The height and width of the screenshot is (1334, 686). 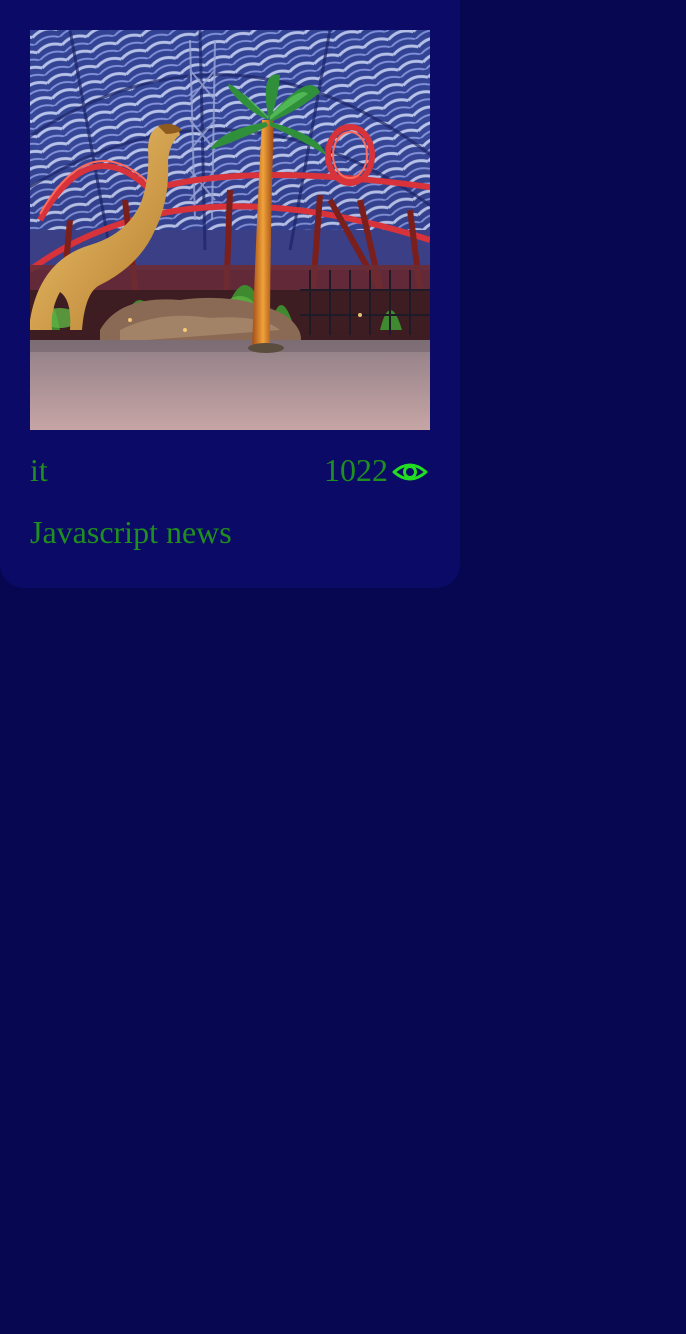 I want to click on view-count-value: 1022, so click(x=356, y=470).